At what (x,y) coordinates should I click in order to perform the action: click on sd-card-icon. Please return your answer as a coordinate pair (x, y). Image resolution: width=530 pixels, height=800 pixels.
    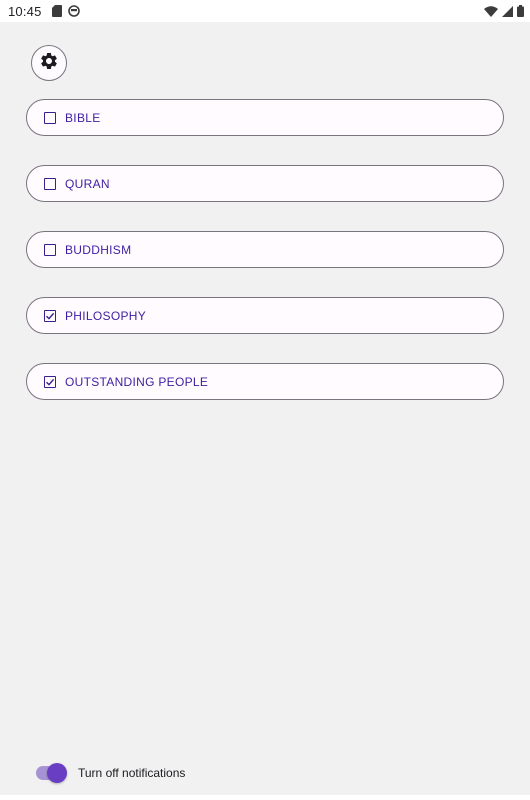
    Looking at the image, I should click on (56, 11).